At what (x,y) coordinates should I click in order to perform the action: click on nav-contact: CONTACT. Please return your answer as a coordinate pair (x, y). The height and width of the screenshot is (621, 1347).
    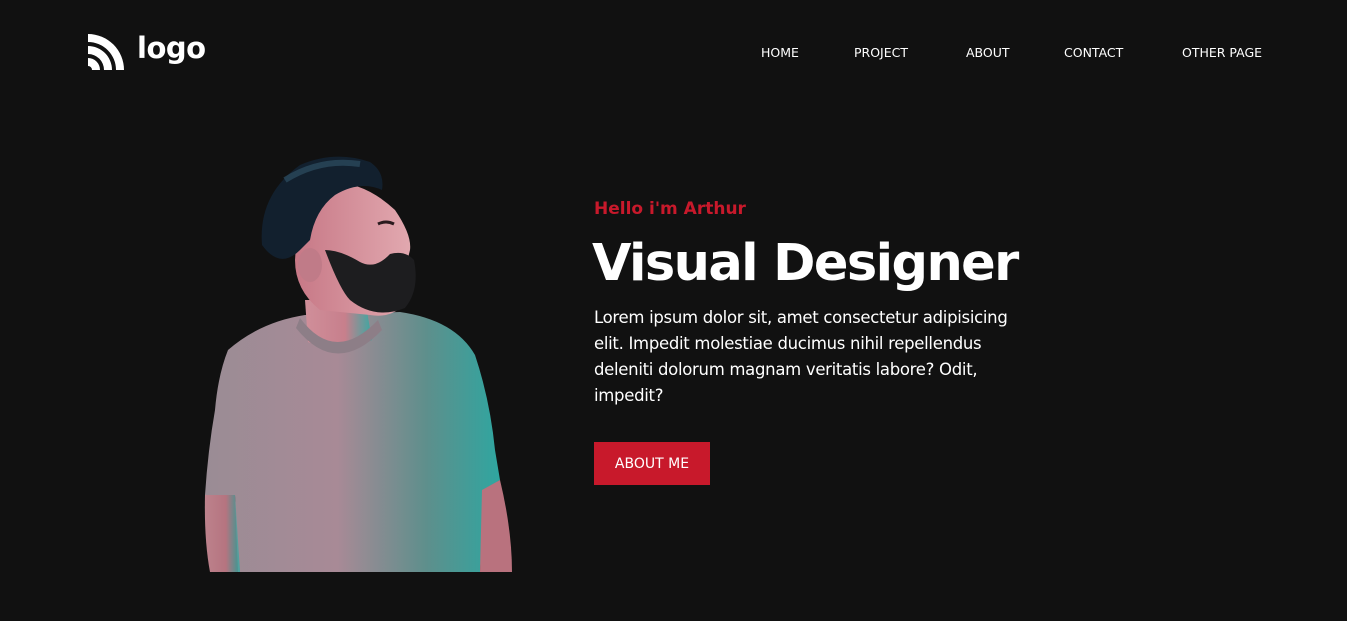
    Looking at the image, I should click on (1093, 53).